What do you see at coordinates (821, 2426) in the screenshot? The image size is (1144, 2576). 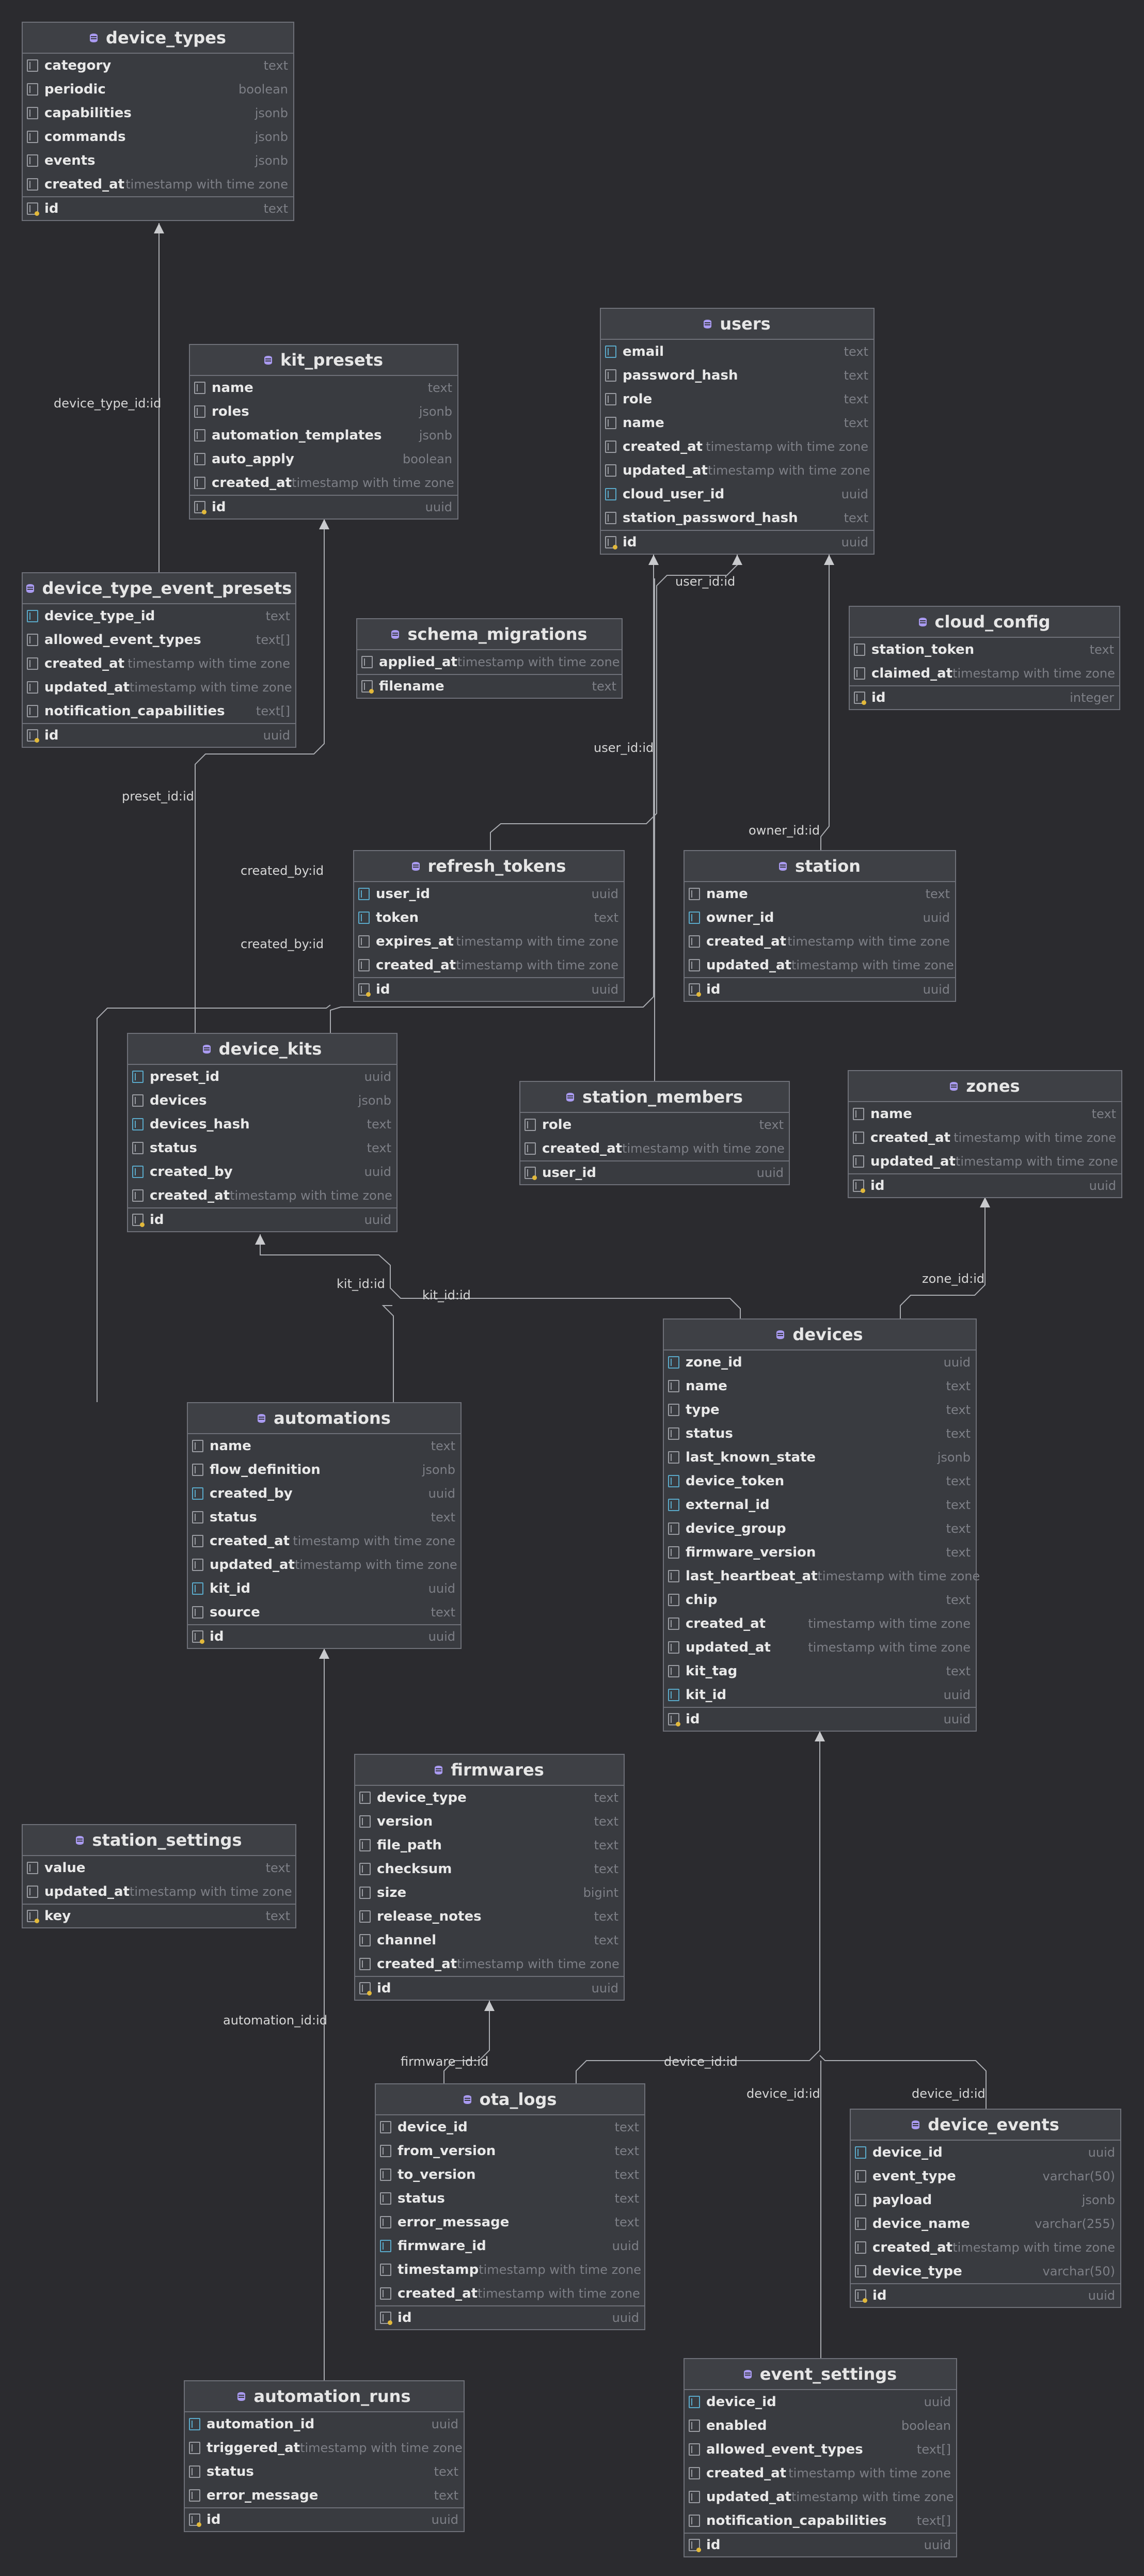 I see `column-row: enabled boolean` at bounding box center [821, 2426].